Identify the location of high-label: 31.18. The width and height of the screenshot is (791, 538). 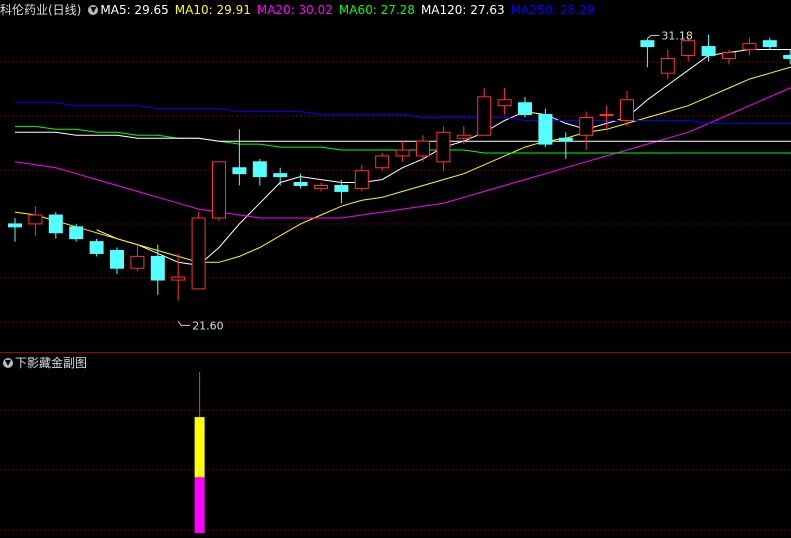
(677, 35).